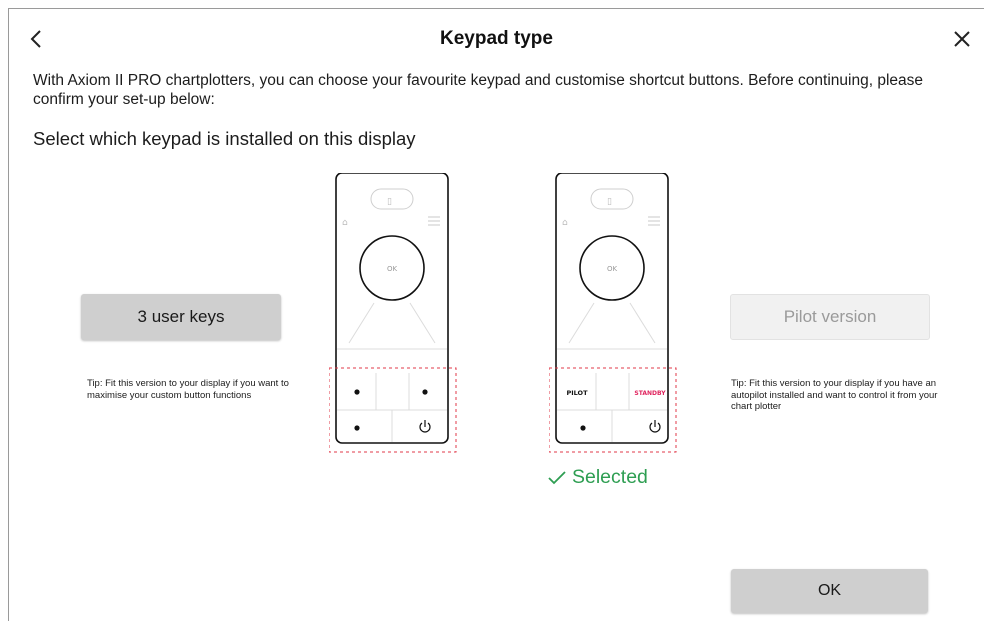 The width and height of the screenshot is (984, 621). I want to click on close-button, so click(962, 39).